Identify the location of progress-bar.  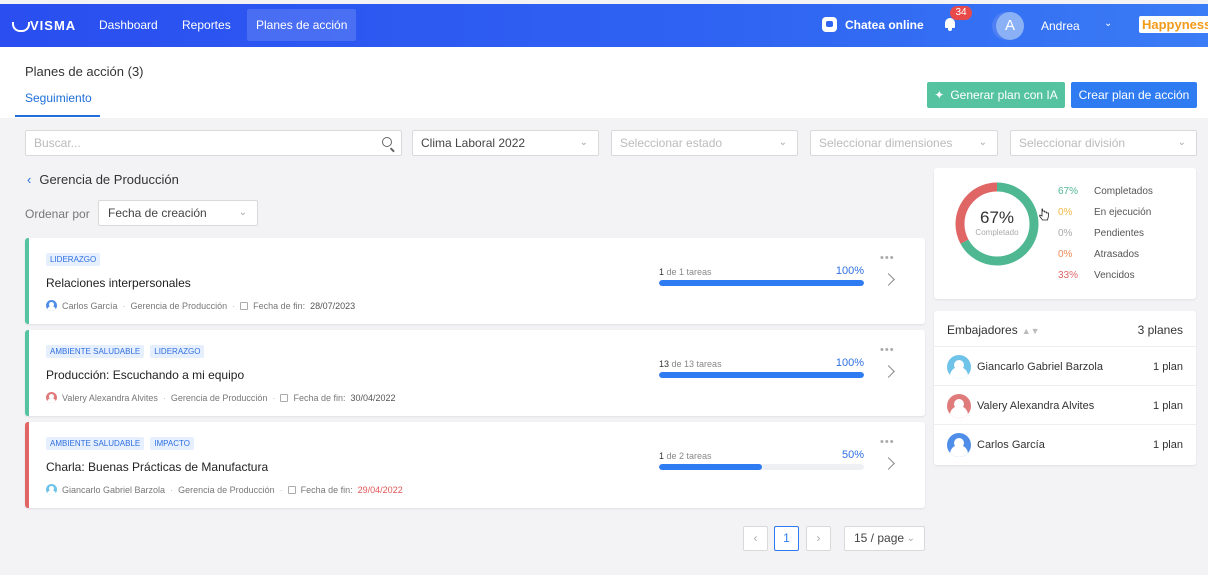
(761, 283).